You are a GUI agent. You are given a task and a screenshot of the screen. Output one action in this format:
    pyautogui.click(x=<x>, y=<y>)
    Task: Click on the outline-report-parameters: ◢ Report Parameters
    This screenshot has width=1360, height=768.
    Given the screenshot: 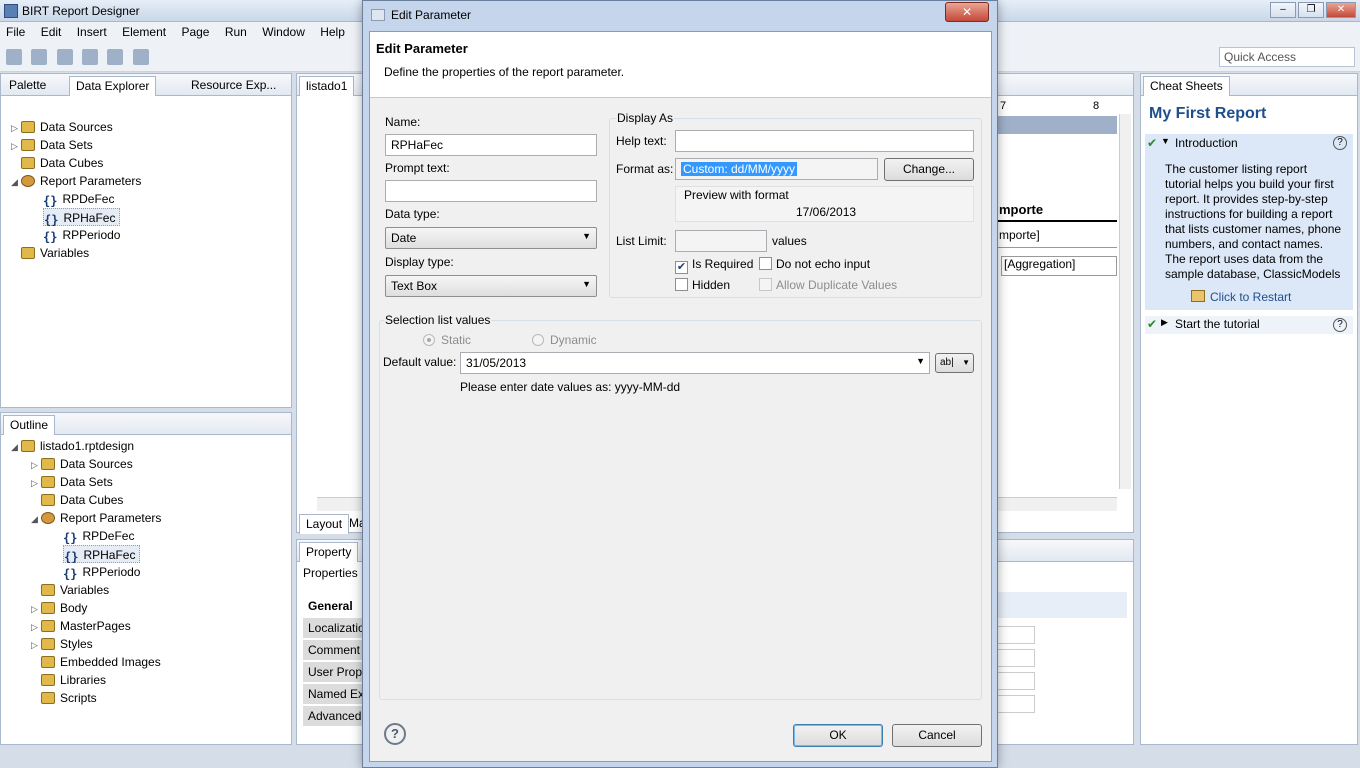 What is the action you would take?
    pyautogui.click(x=96, y=518)
    